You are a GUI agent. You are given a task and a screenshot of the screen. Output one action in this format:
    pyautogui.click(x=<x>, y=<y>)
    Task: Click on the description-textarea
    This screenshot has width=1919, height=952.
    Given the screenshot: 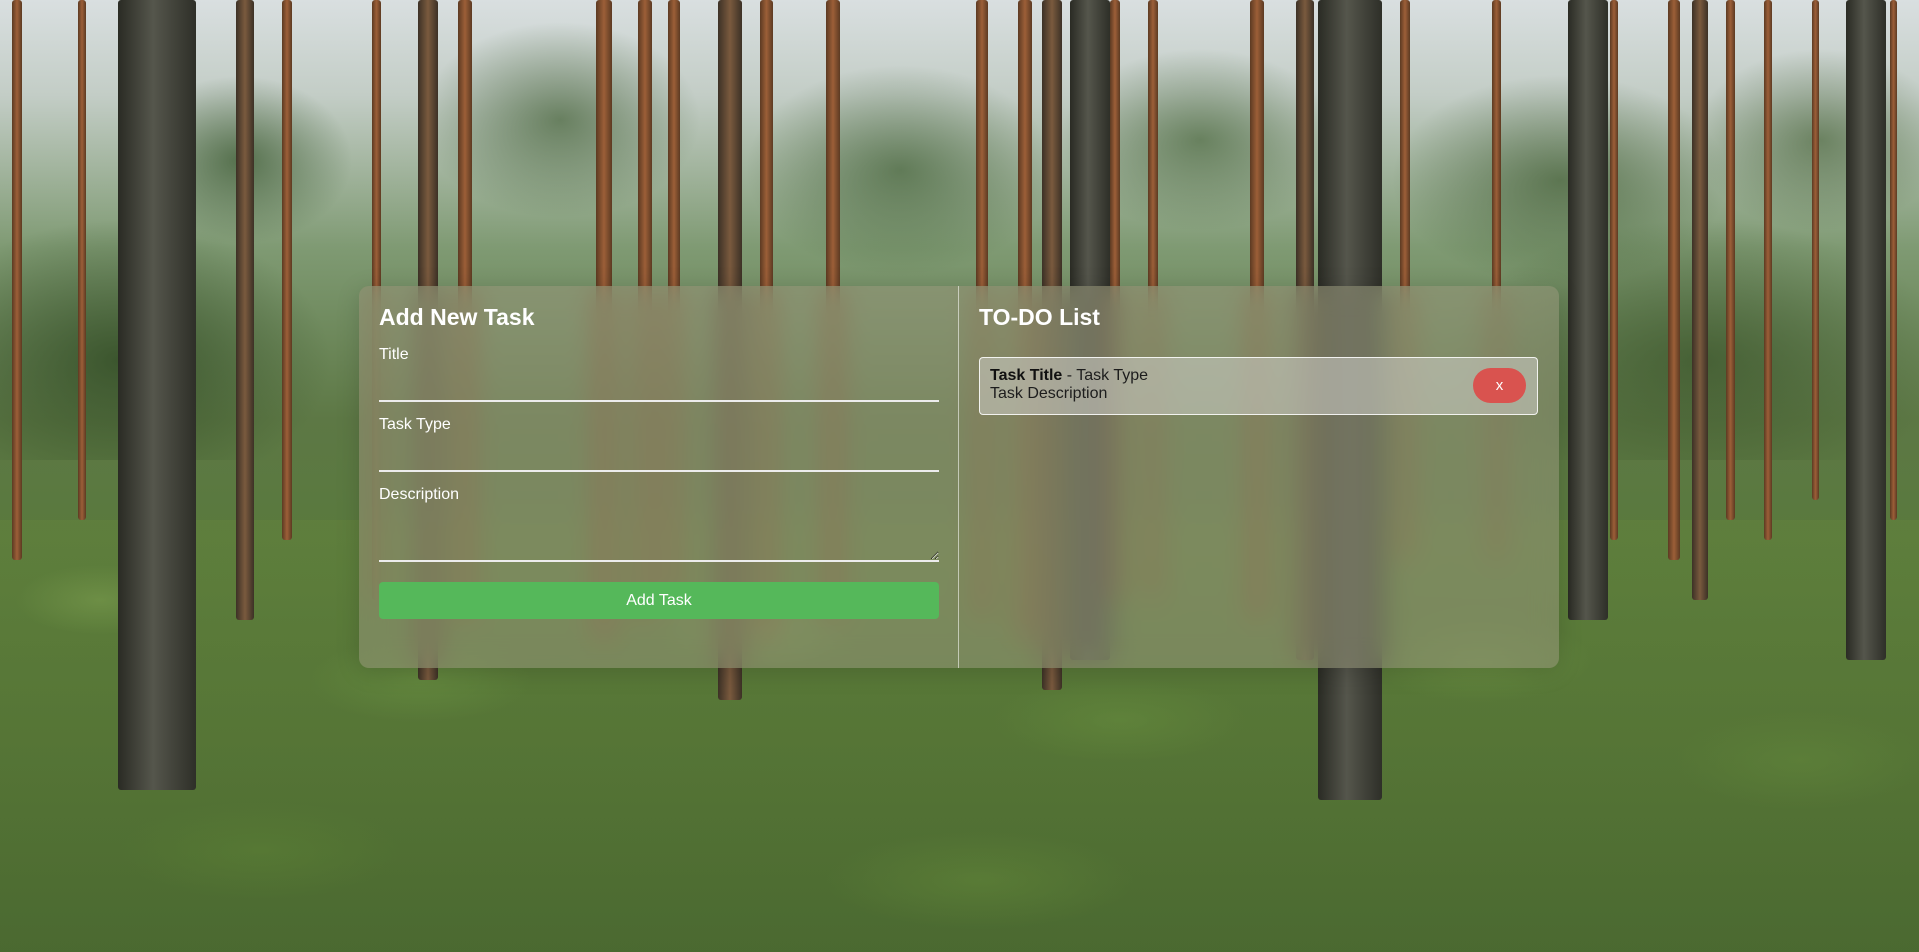 What is the action you would take?
    pyautogui.click(x=659, y=534)
    